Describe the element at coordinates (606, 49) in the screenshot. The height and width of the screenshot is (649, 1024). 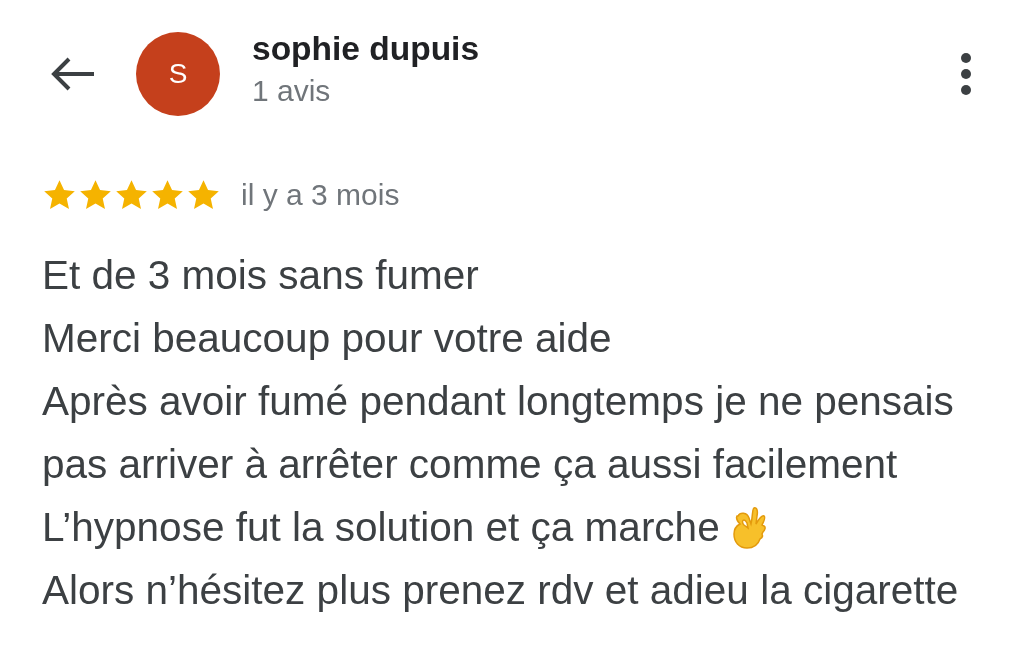
I see `reviewer-name: sophie dupuis` at that location.